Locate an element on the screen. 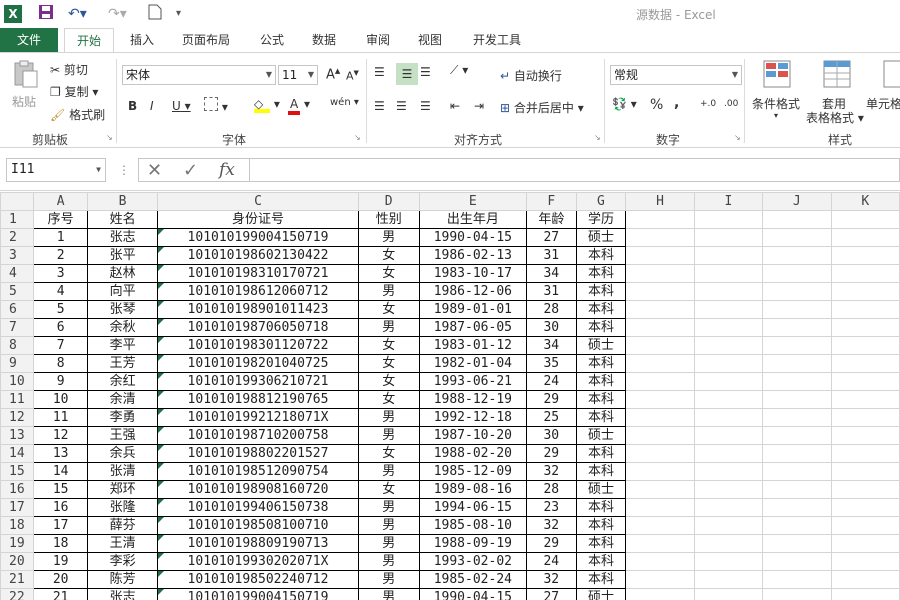 Image resolution: width=900 pixels, height=600 pixels. row-header: 6 is located at coordinates (17, 309).